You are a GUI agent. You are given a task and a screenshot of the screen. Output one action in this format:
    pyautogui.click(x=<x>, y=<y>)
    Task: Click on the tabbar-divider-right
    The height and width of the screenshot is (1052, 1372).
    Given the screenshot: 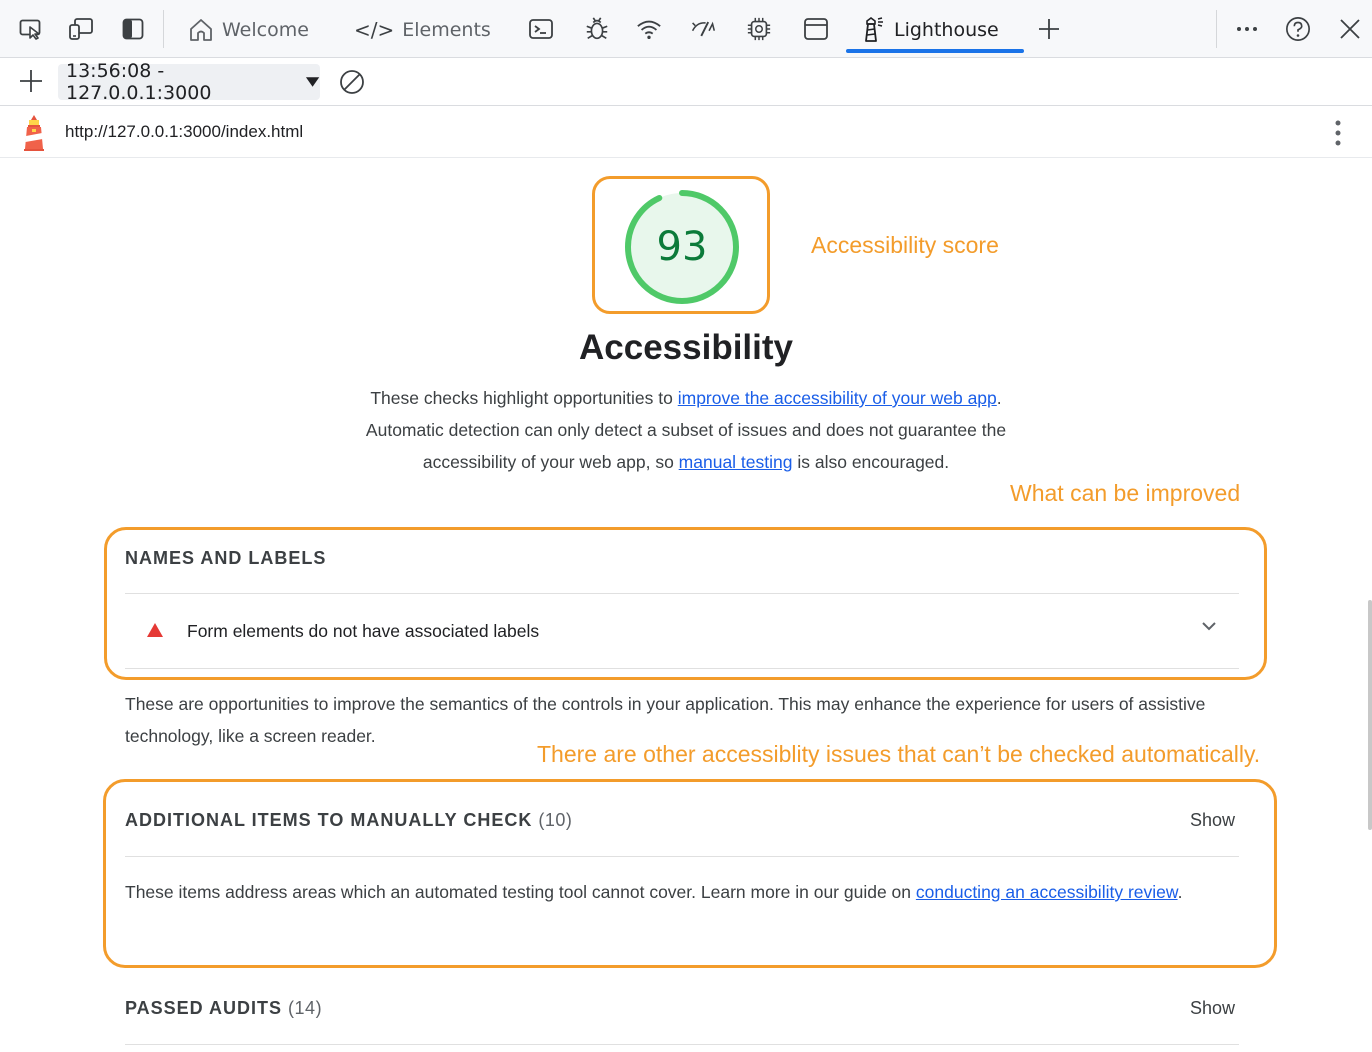 What is the action you would take?
    pyautogui.click(x=1216, y=29)
    